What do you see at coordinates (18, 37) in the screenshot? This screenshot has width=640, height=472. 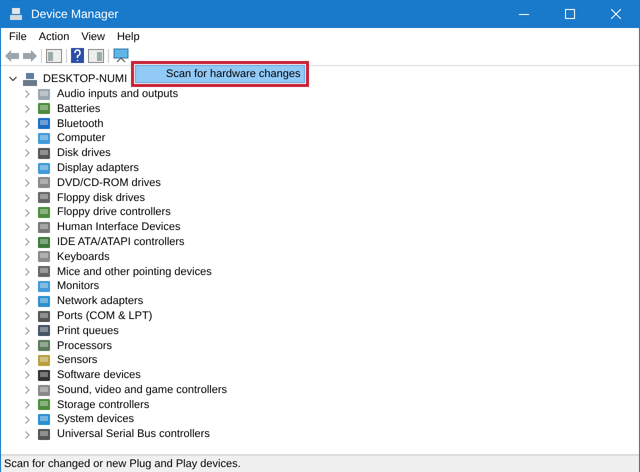 I see `menu-item: File` at bounding box center [18, 37].